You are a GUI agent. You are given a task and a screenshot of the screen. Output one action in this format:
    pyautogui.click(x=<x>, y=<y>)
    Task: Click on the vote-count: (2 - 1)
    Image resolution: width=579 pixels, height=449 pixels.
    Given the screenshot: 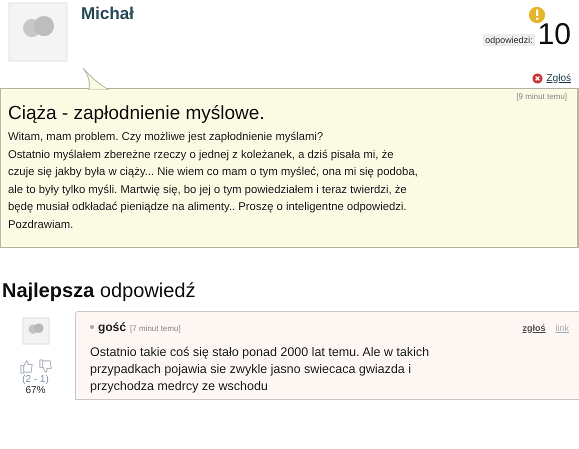 What is the action you would take?
    pyautogui.click(x=35, y=379)
    